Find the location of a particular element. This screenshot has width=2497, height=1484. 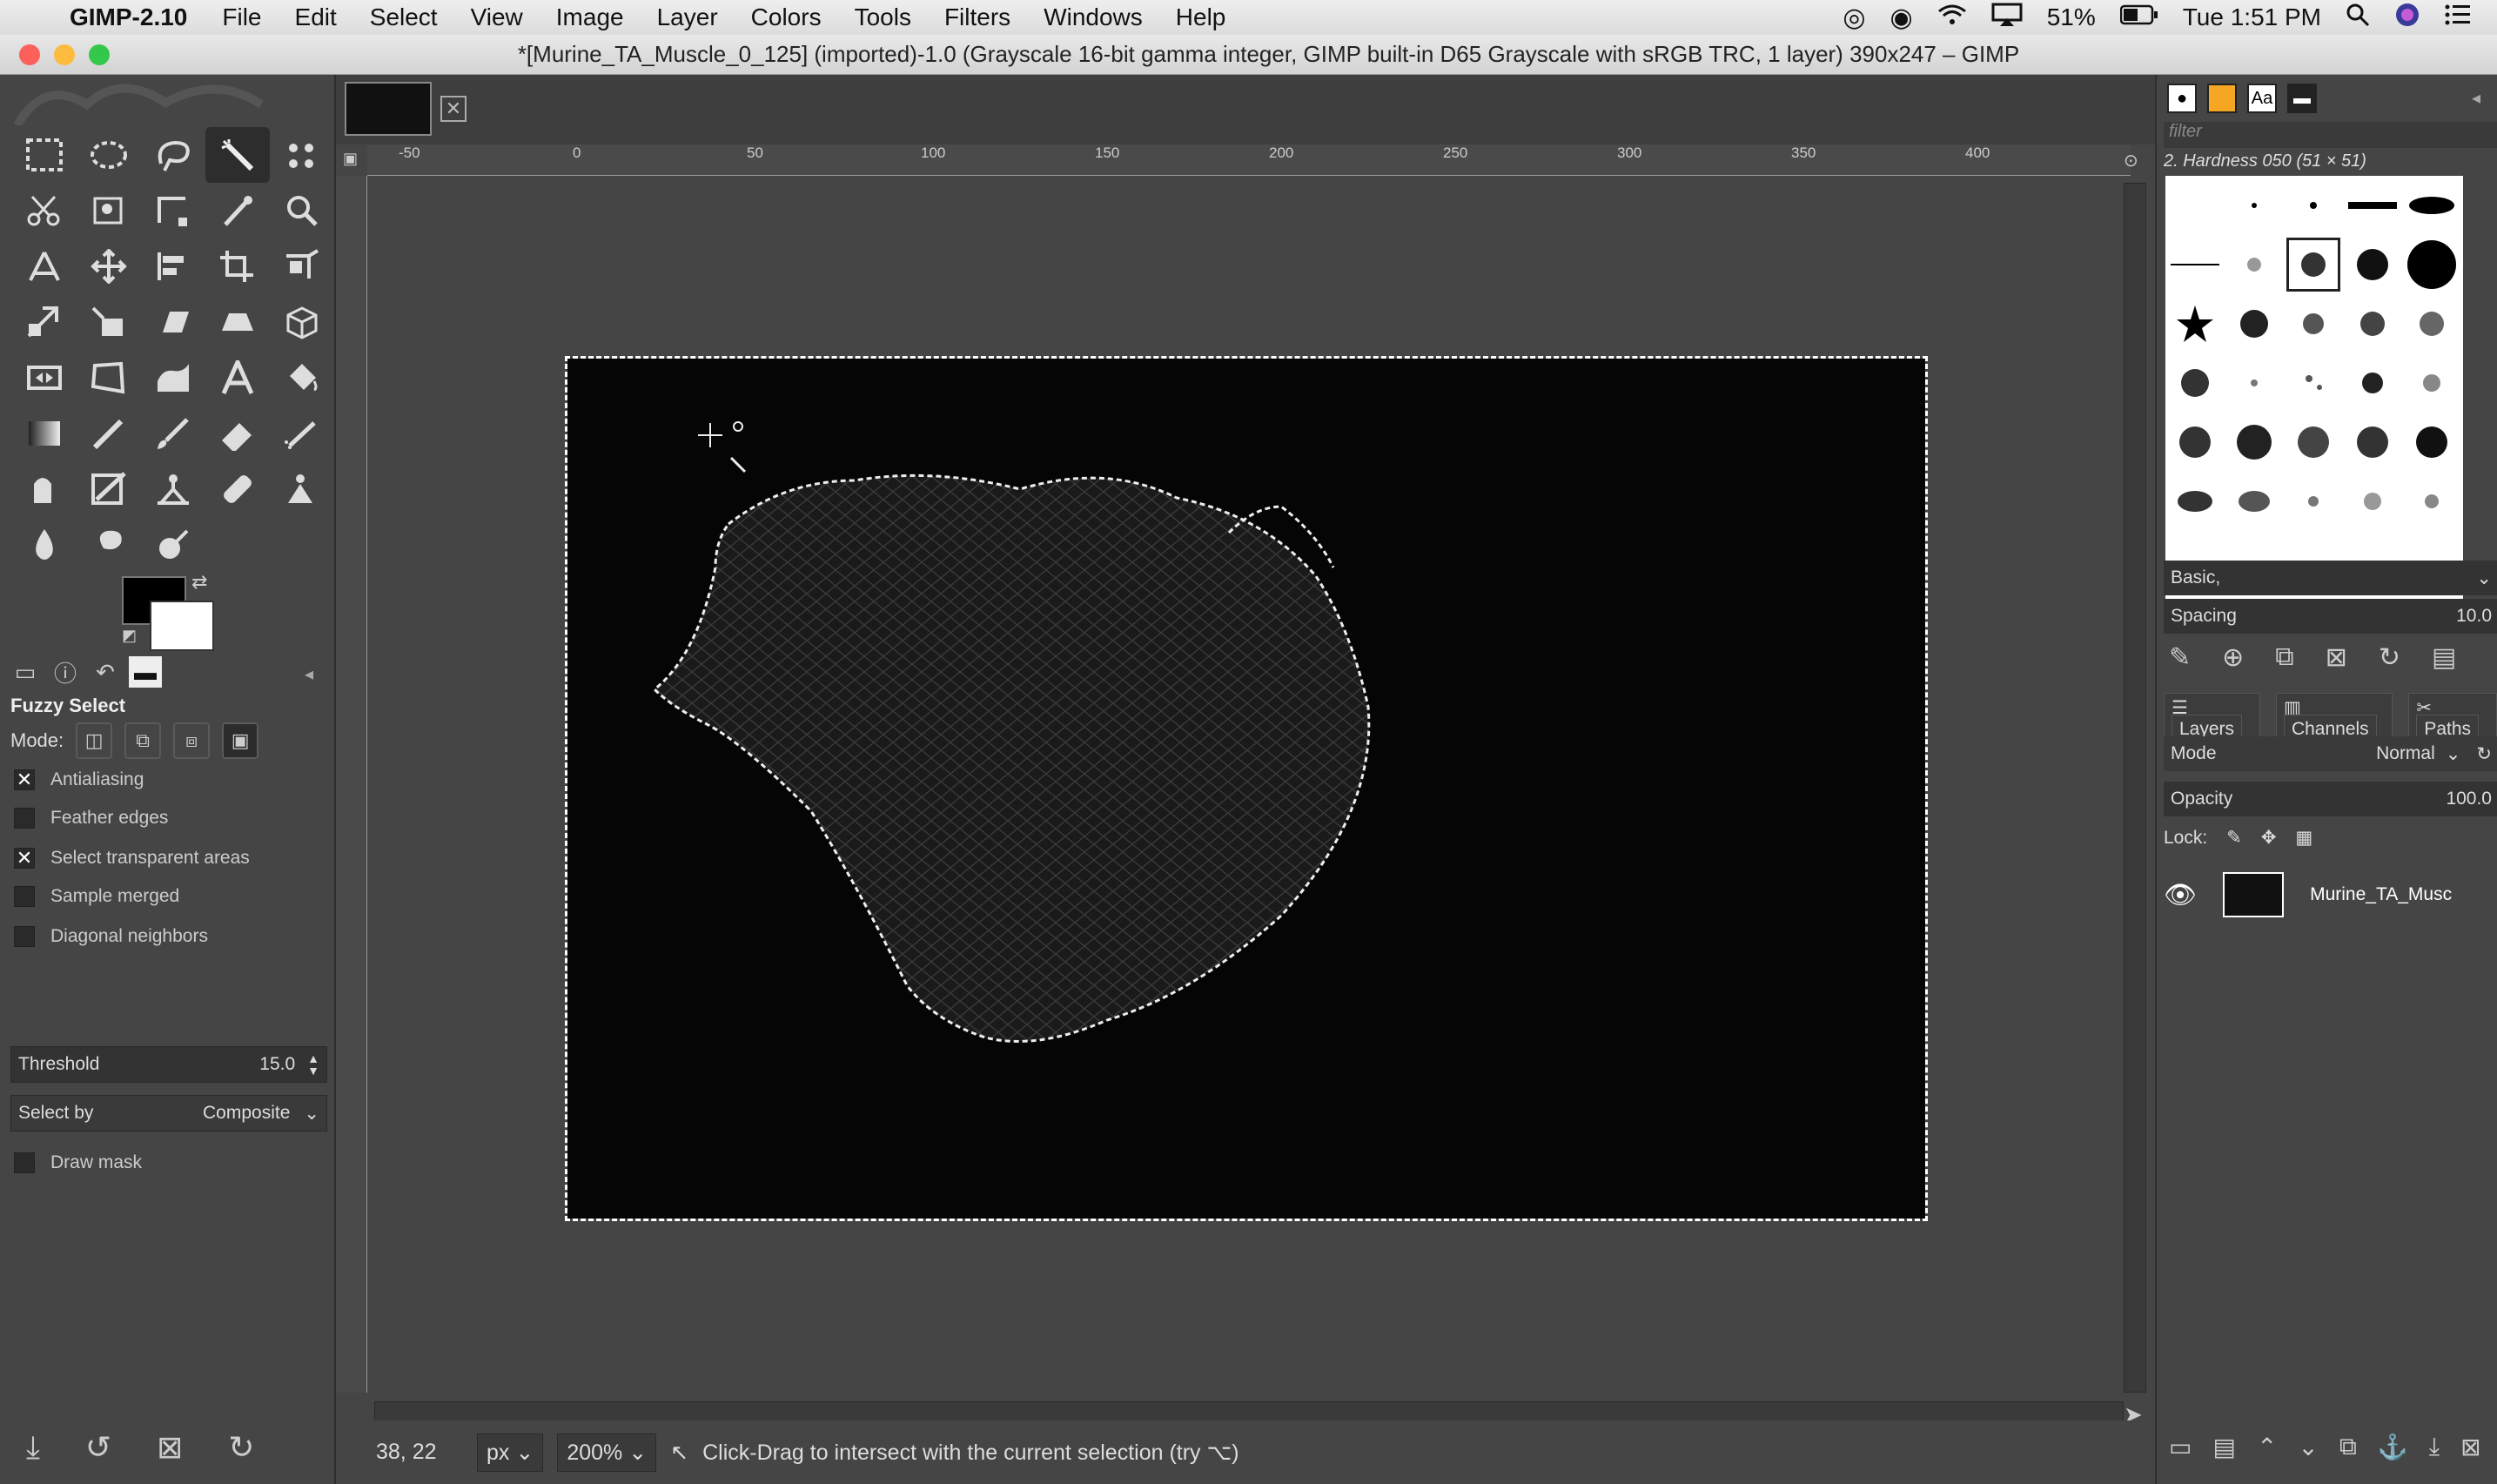

threshold-slider: Threshold 15.0 ▲ ▼ is located at coordinates (168, 1064).